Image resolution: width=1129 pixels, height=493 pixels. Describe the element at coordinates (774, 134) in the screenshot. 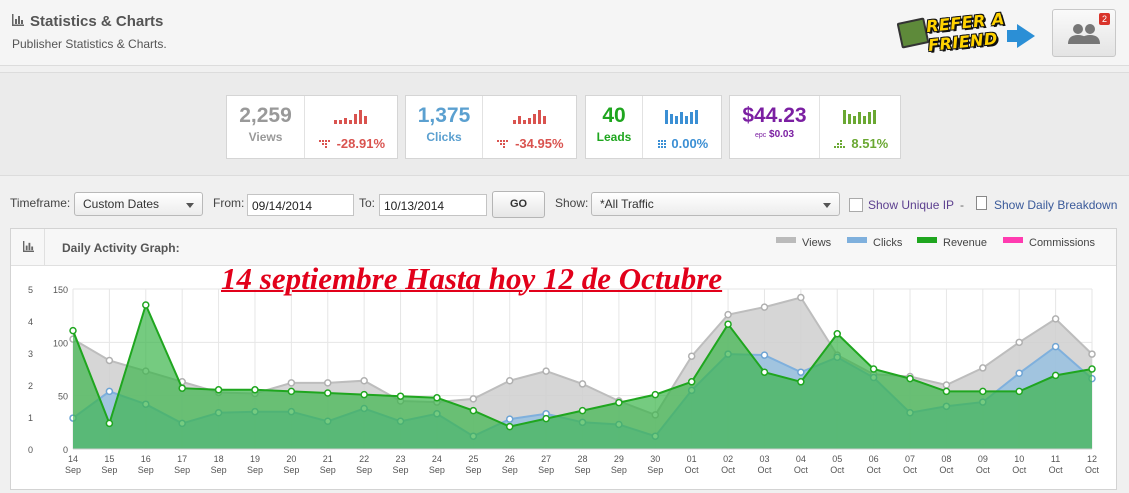

I see `stat-epc: epc $0.03` at that location.